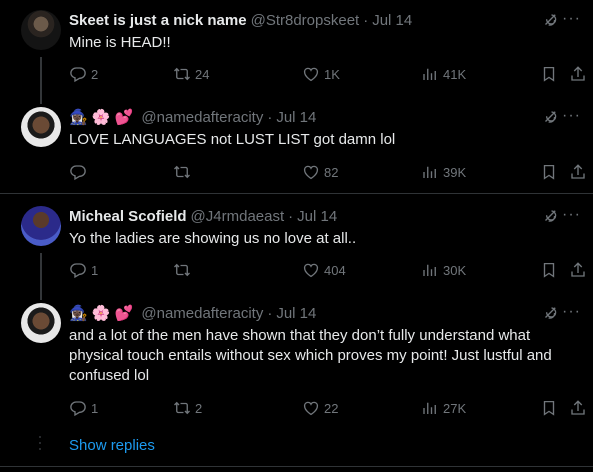 The height and width of the screenshot is (472, 593). I want to click on views-button: 39K, so click(443, 172).